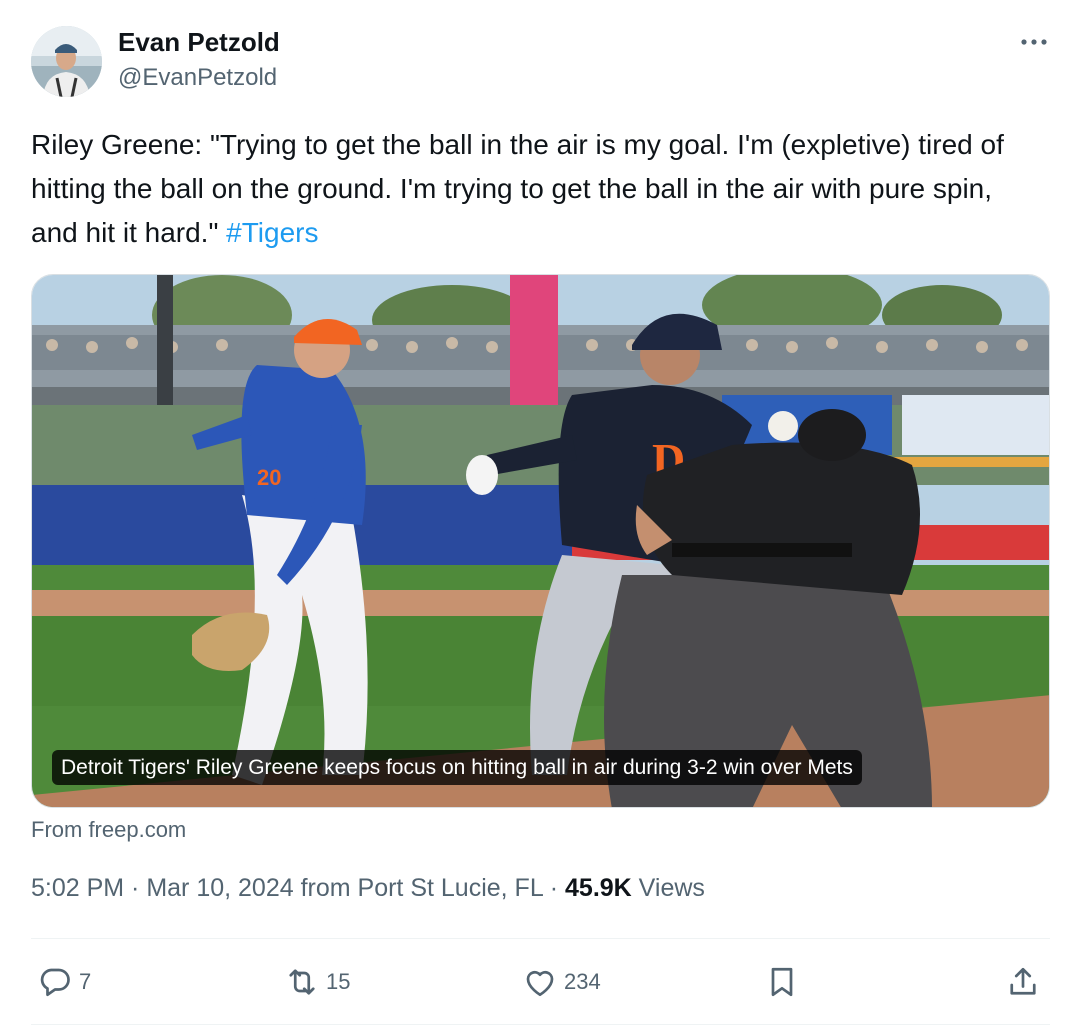 Image resolution: width=1088 pixels, height=1032 pixels. I want to click on share-icon, so click(1023, 981).